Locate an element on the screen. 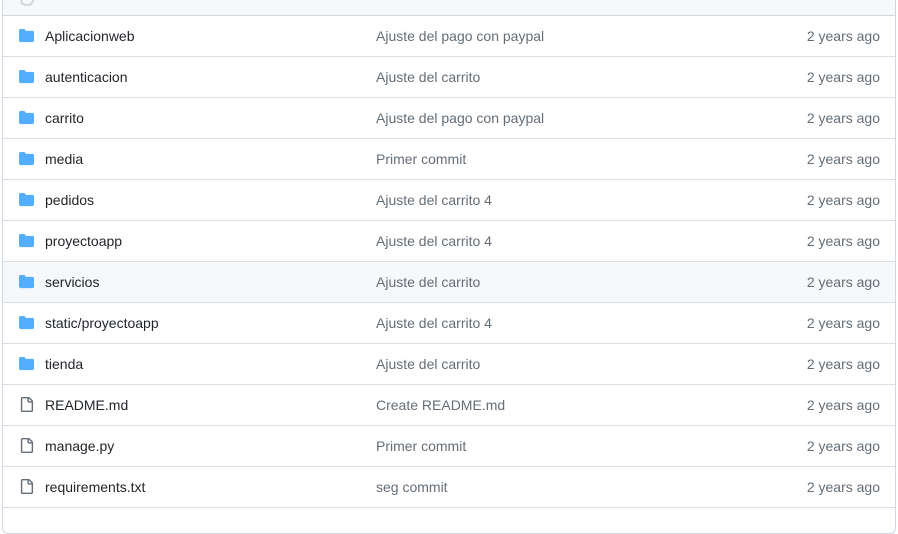 This screenshot has width=898, height=534. file-name-link: pedidos is located at coordinates (69, 200).